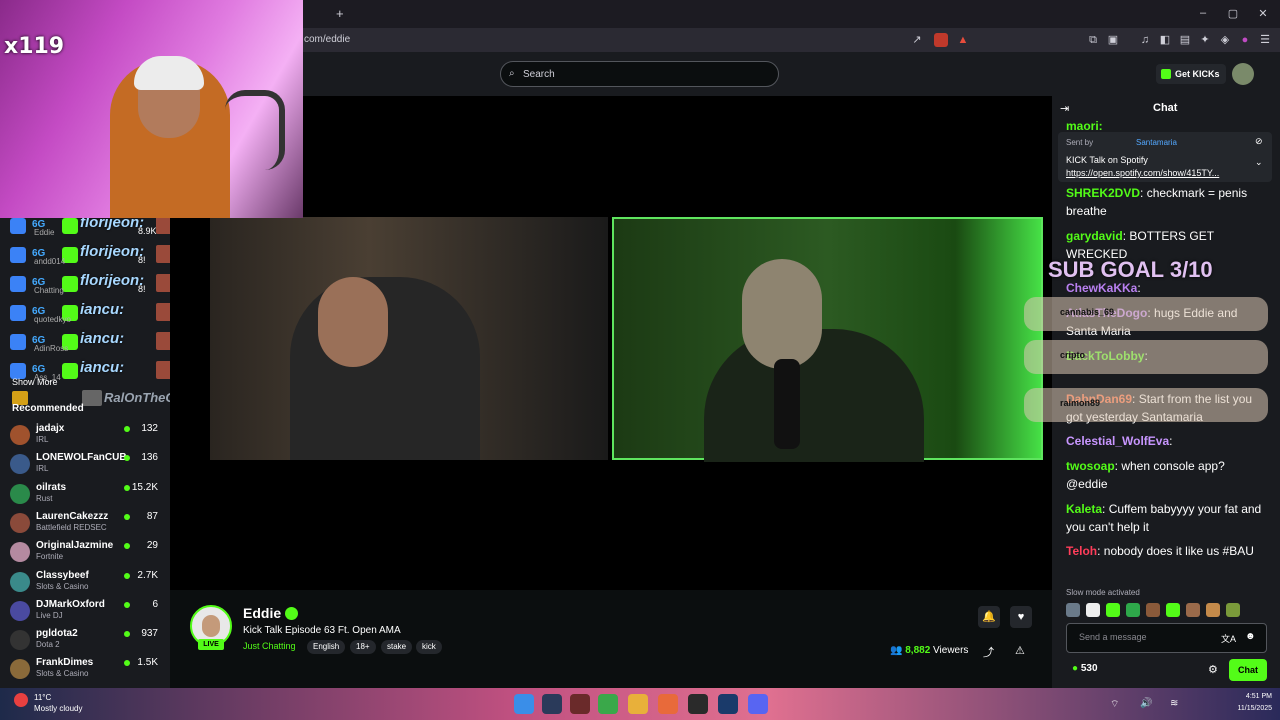 This screenshot has height=720, width=1280. Describe the element at coordinates (90, 437) in the screenshot. I see `sidebar-channel-item: jadajx IRL 132` at that location.